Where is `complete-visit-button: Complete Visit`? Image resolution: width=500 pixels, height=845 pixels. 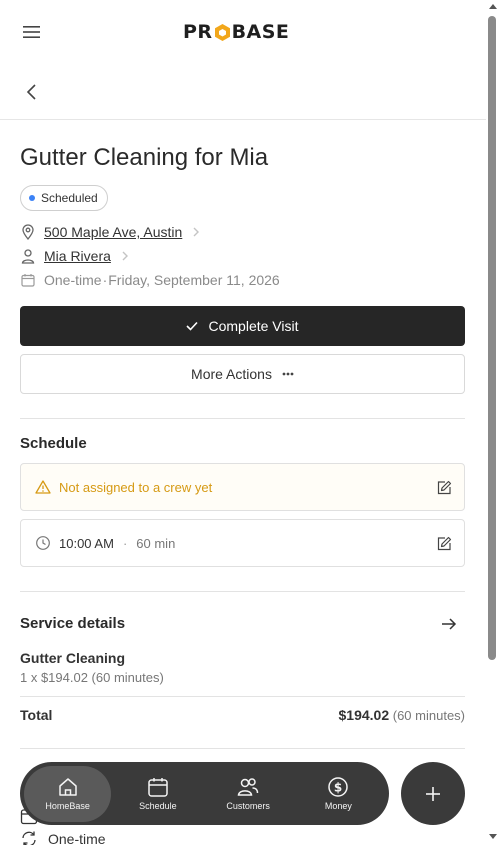 complete-visit-button: Complete Visit is located at coordinates (242, 326).